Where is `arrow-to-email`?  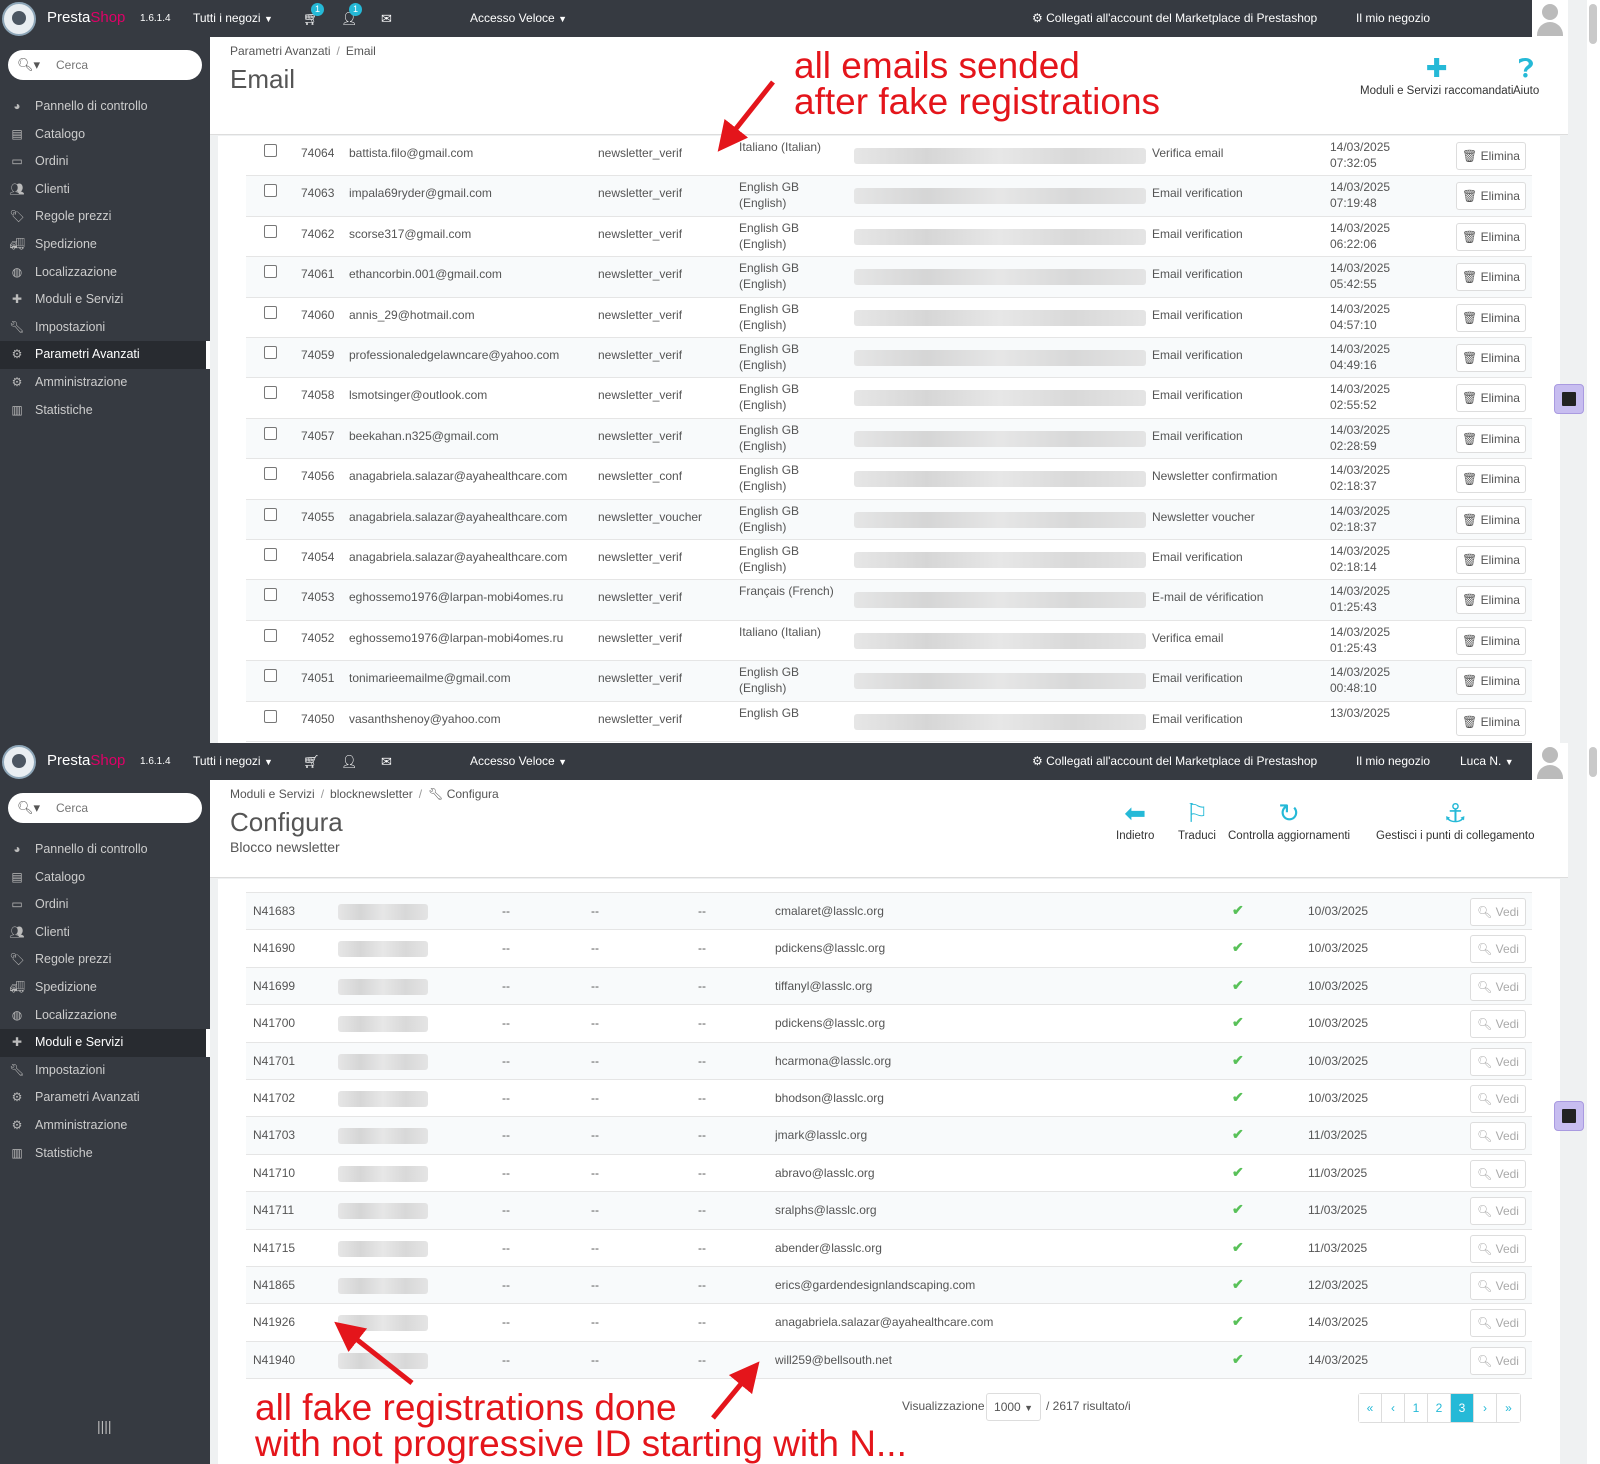
arrow-to-email is located at coordinates (735, 1390).